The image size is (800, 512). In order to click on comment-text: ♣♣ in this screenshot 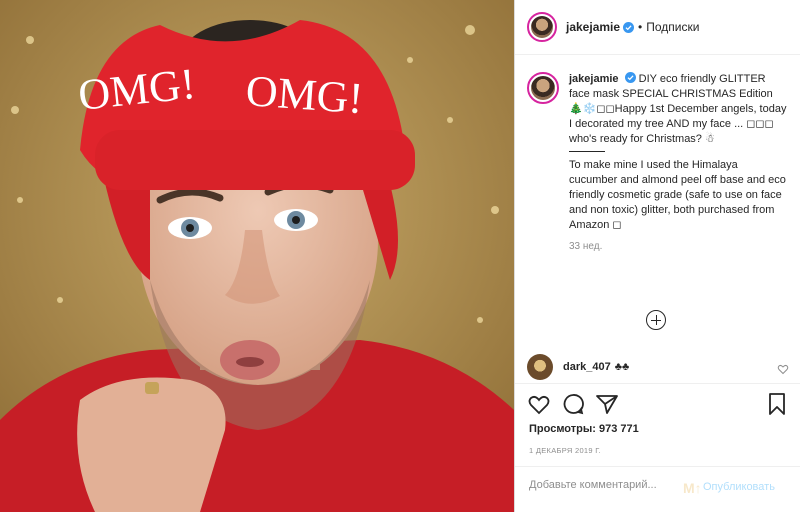, I will do `click(622, 367)`.